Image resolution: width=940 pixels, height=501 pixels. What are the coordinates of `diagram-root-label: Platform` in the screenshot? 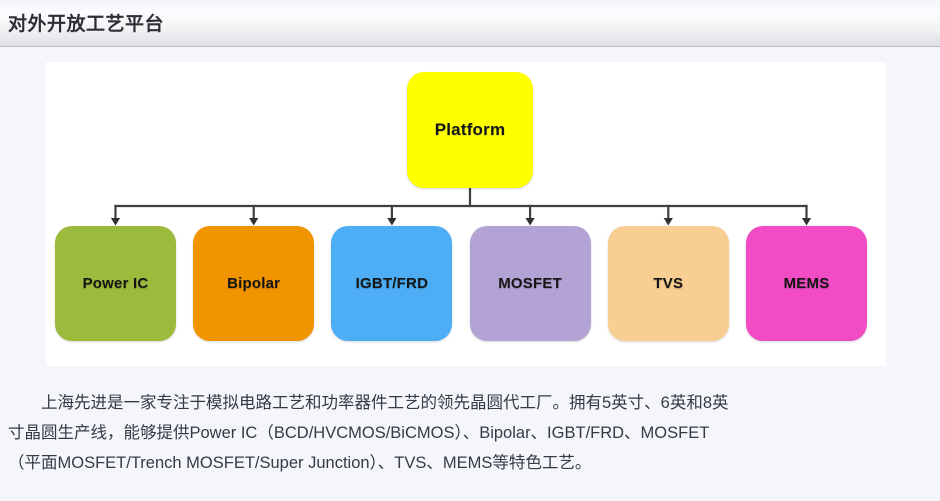 It's located at (470, 129).